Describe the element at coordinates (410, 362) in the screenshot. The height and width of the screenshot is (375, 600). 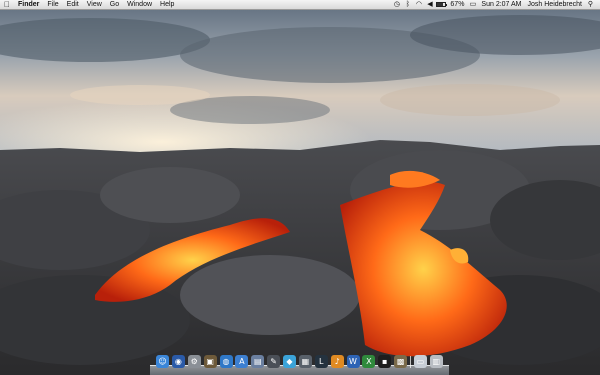
I see `dock-separator` at that location.